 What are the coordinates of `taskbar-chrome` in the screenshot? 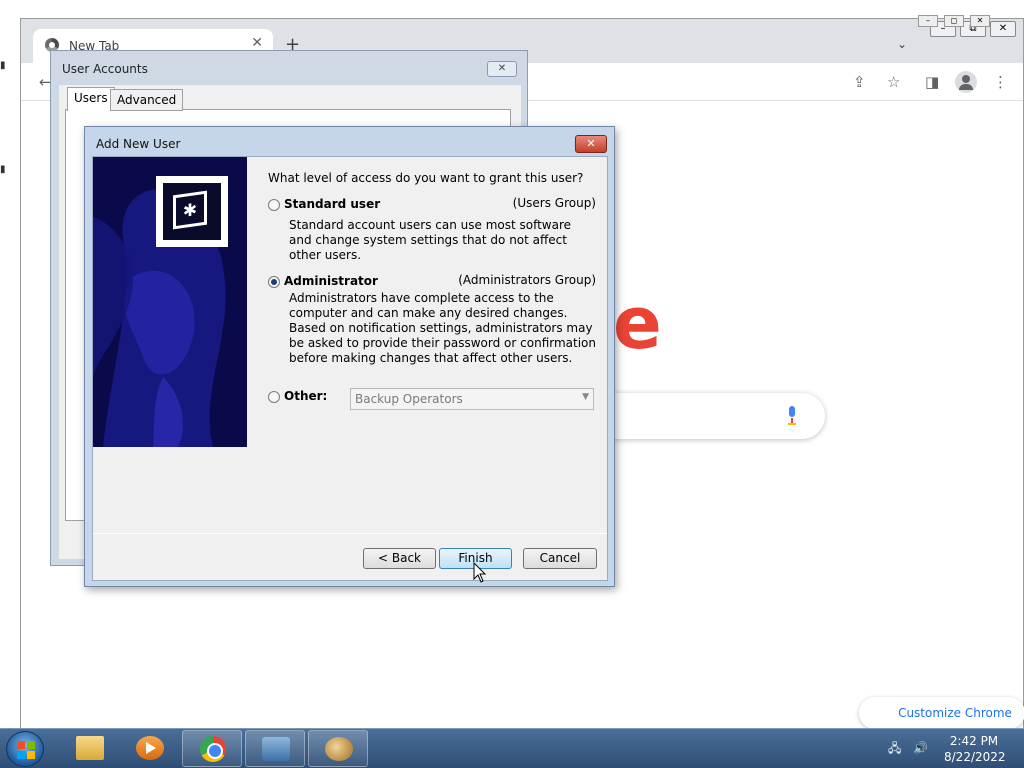 It's located at (212, 748).